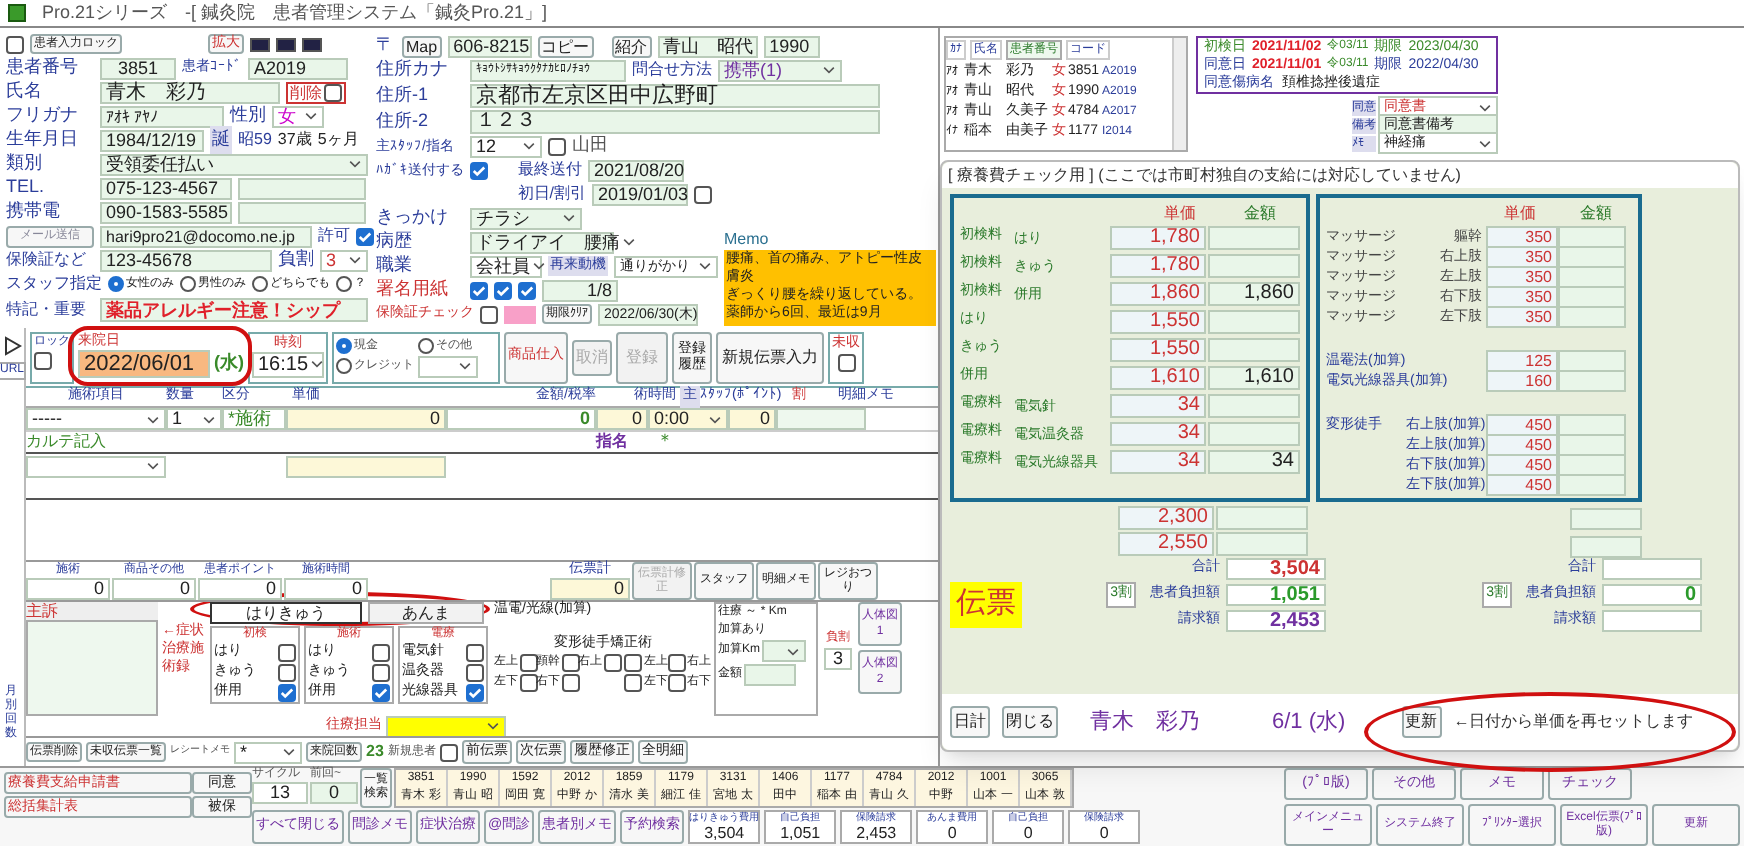  I want to click on amount-field: 1,610, so click(1254, 377).